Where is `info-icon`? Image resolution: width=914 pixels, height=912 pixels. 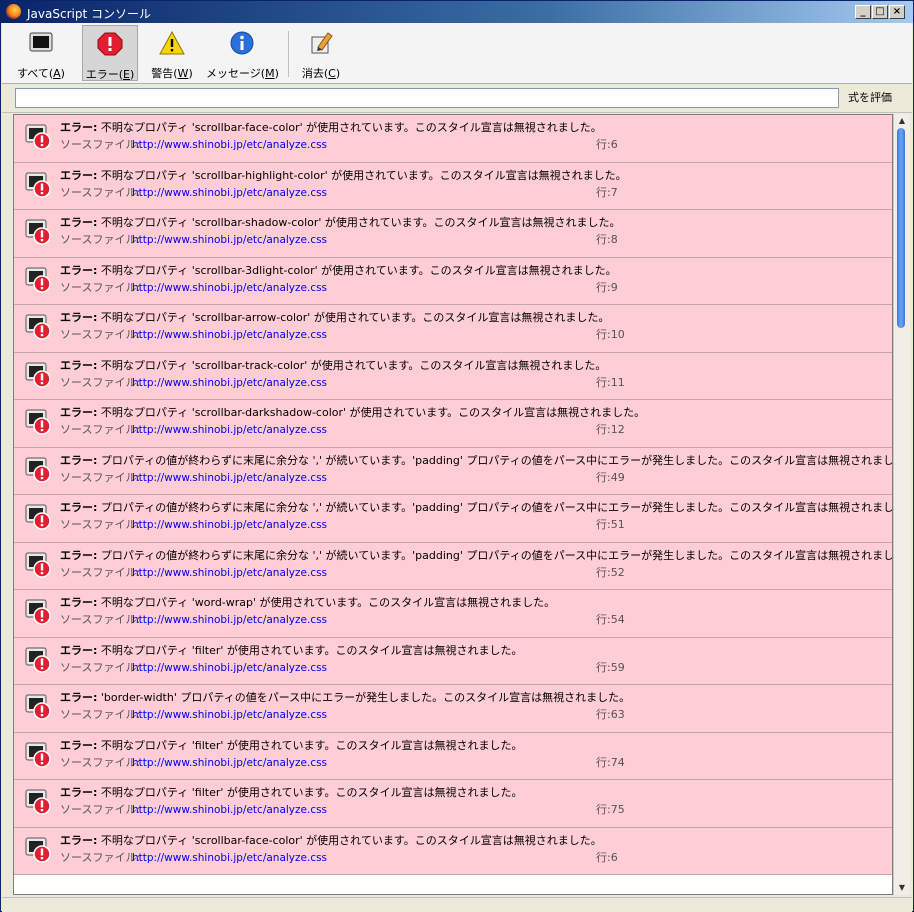 info-icon is located at coordinates (242, 43).